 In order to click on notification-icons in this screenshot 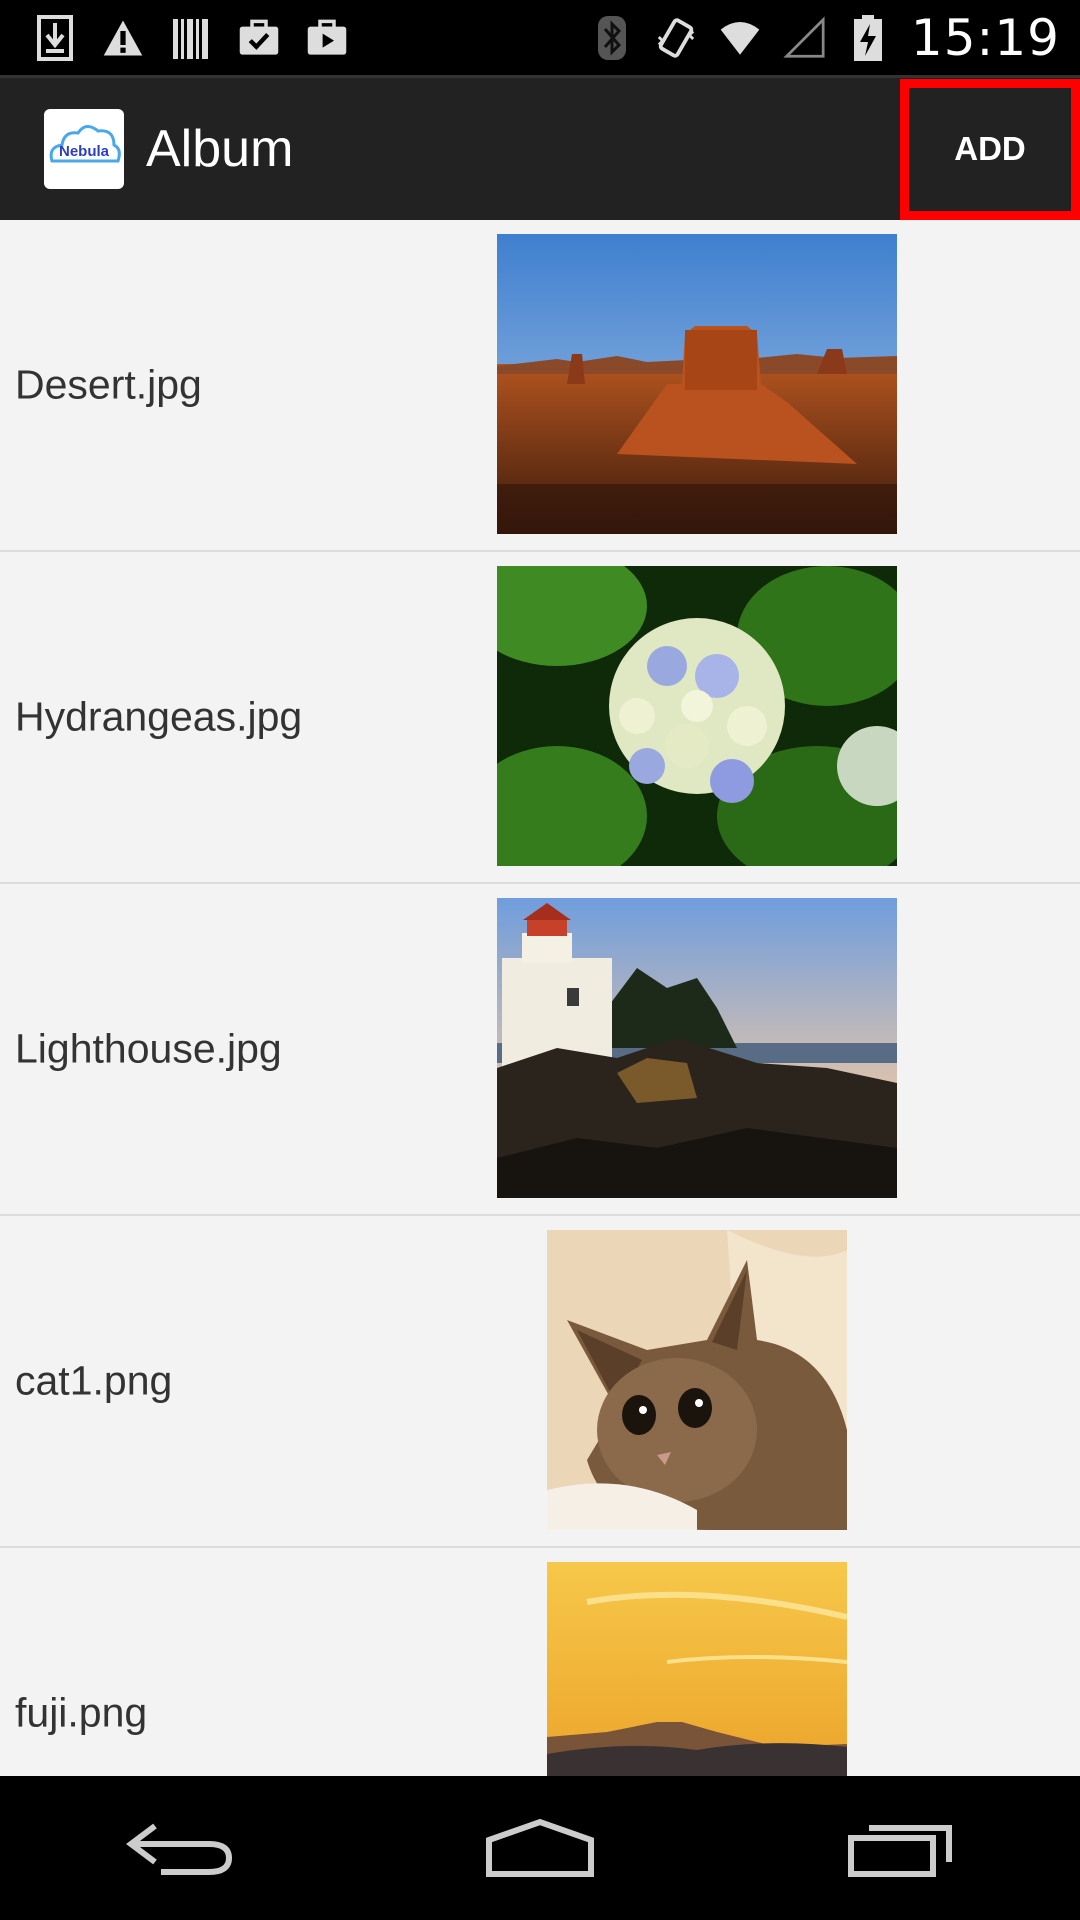, I will do `click(174, 38)`.